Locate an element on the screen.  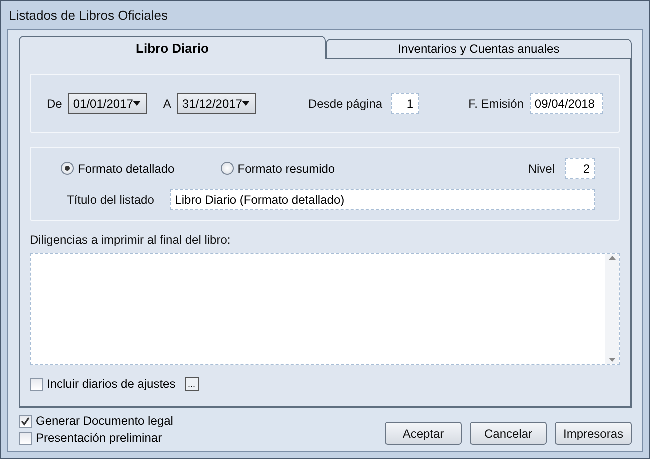
scroll-down-icon is located at coordinates (612, 360).